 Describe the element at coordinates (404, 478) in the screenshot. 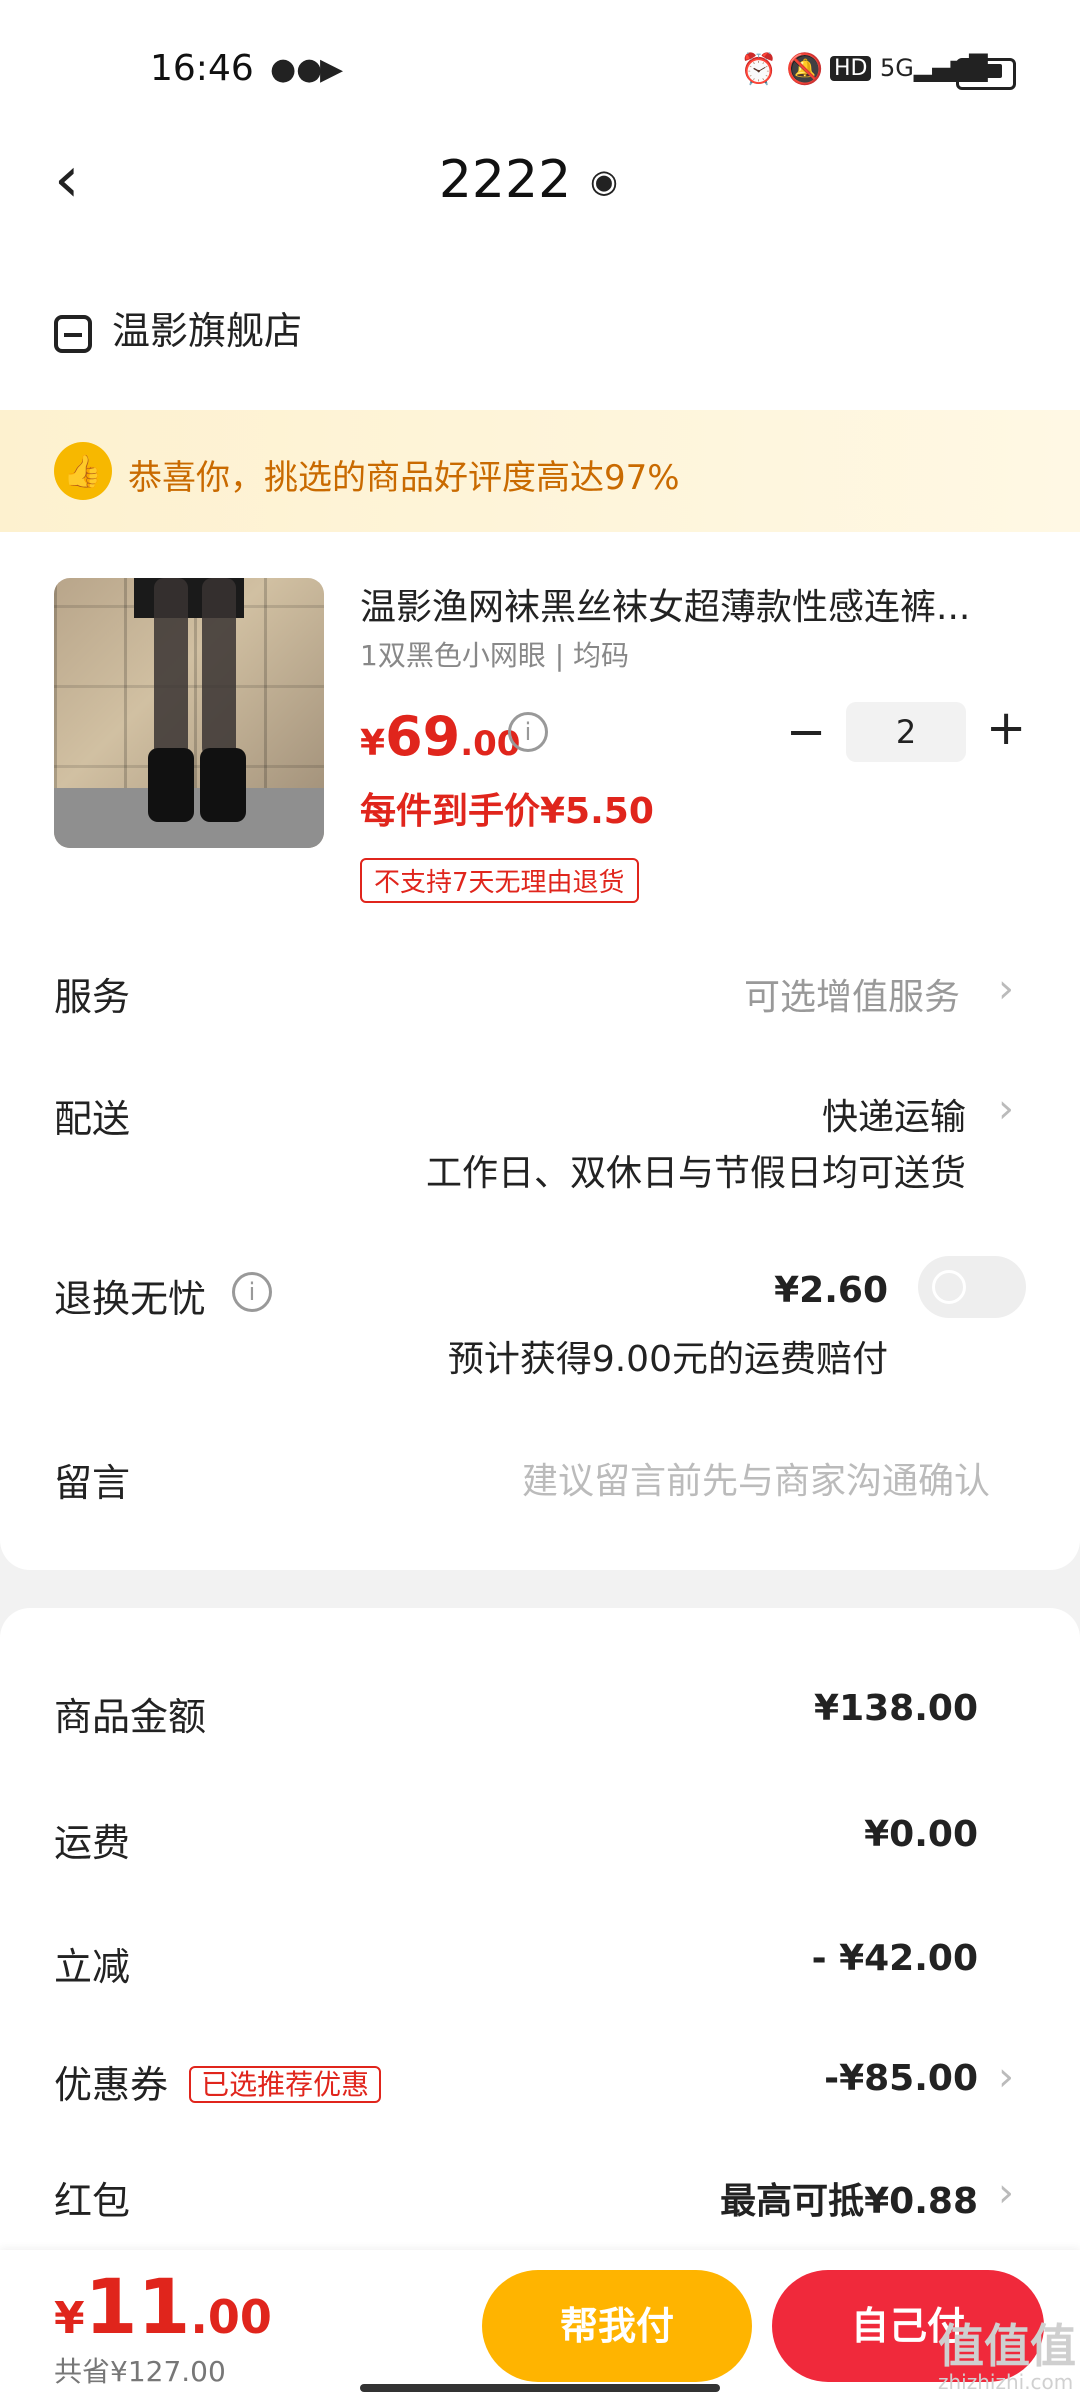

I see `rating-banner-text: 恭喜你，挑选的商品好评度高达97%` at that location.